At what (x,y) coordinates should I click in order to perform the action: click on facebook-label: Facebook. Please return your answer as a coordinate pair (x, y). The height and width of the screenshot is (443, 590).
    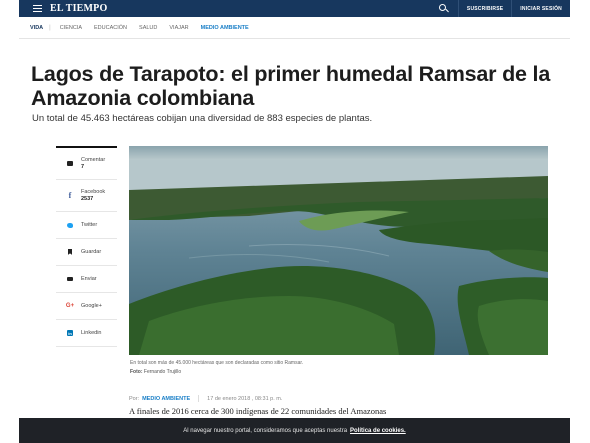
    Looking at the image, I should click on (93, 192).